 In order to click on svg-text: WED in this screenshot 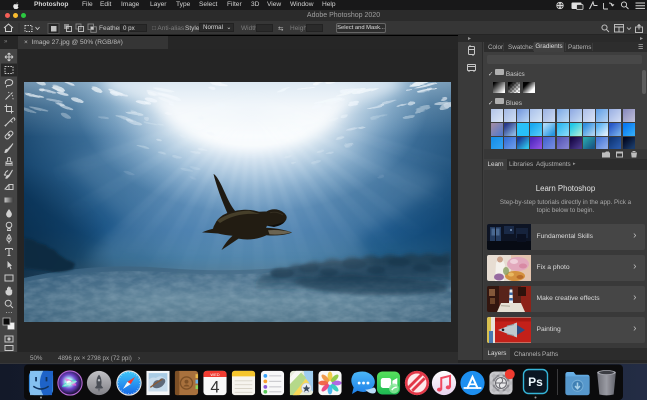, I will do `click(214, 374)`.